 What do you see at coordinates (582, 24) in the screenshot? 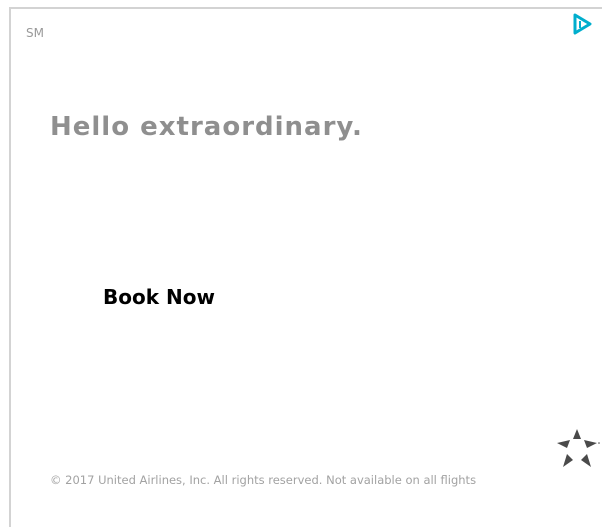
I see `adchoices-icon` at bounding box center [582, 24].